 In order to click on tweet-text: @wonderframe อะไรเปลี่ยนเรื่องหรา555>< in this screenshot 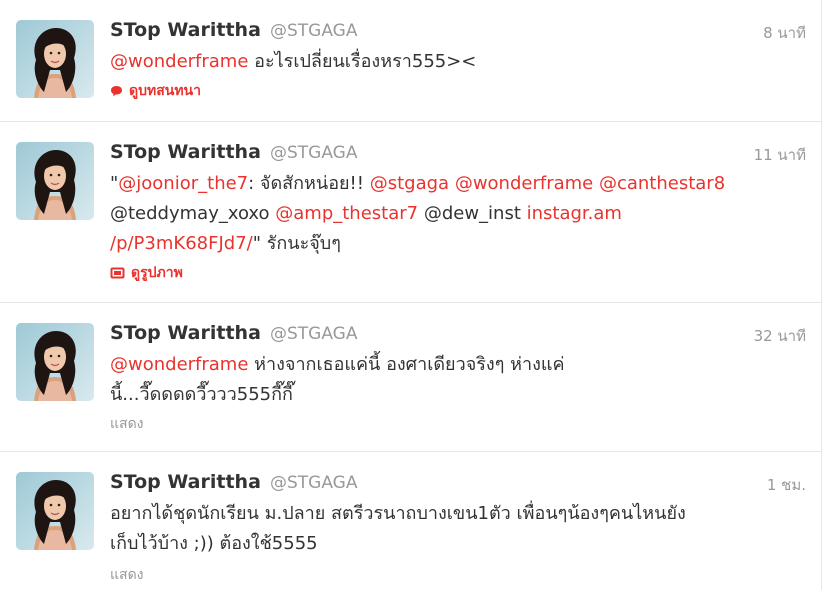, I will do `click(456, 62)`.